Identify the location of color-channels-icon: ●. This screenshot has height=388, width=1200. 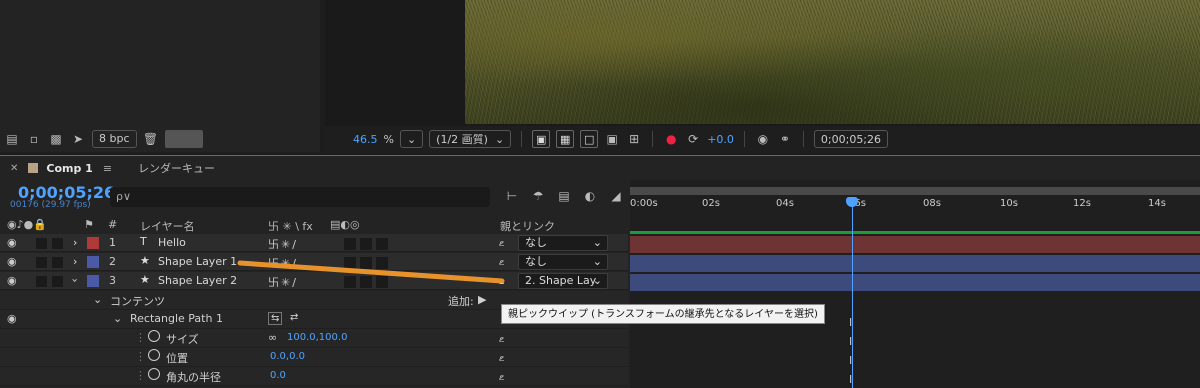
(671, 139).